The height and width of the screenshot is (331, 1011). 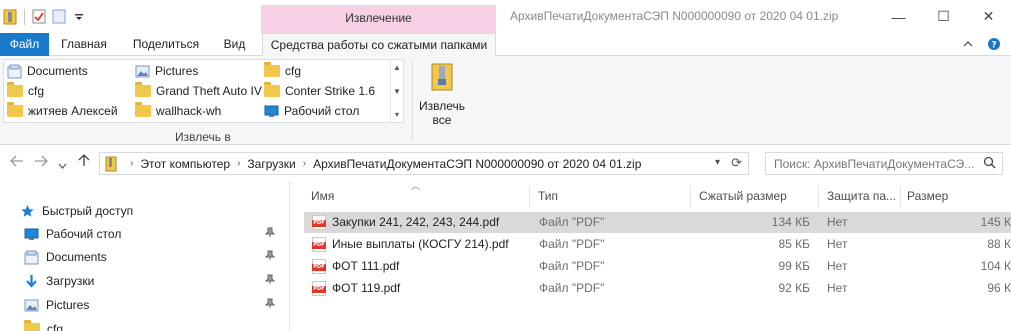 I want to click on column-header-type: Тип, so click(x=610, y=196).